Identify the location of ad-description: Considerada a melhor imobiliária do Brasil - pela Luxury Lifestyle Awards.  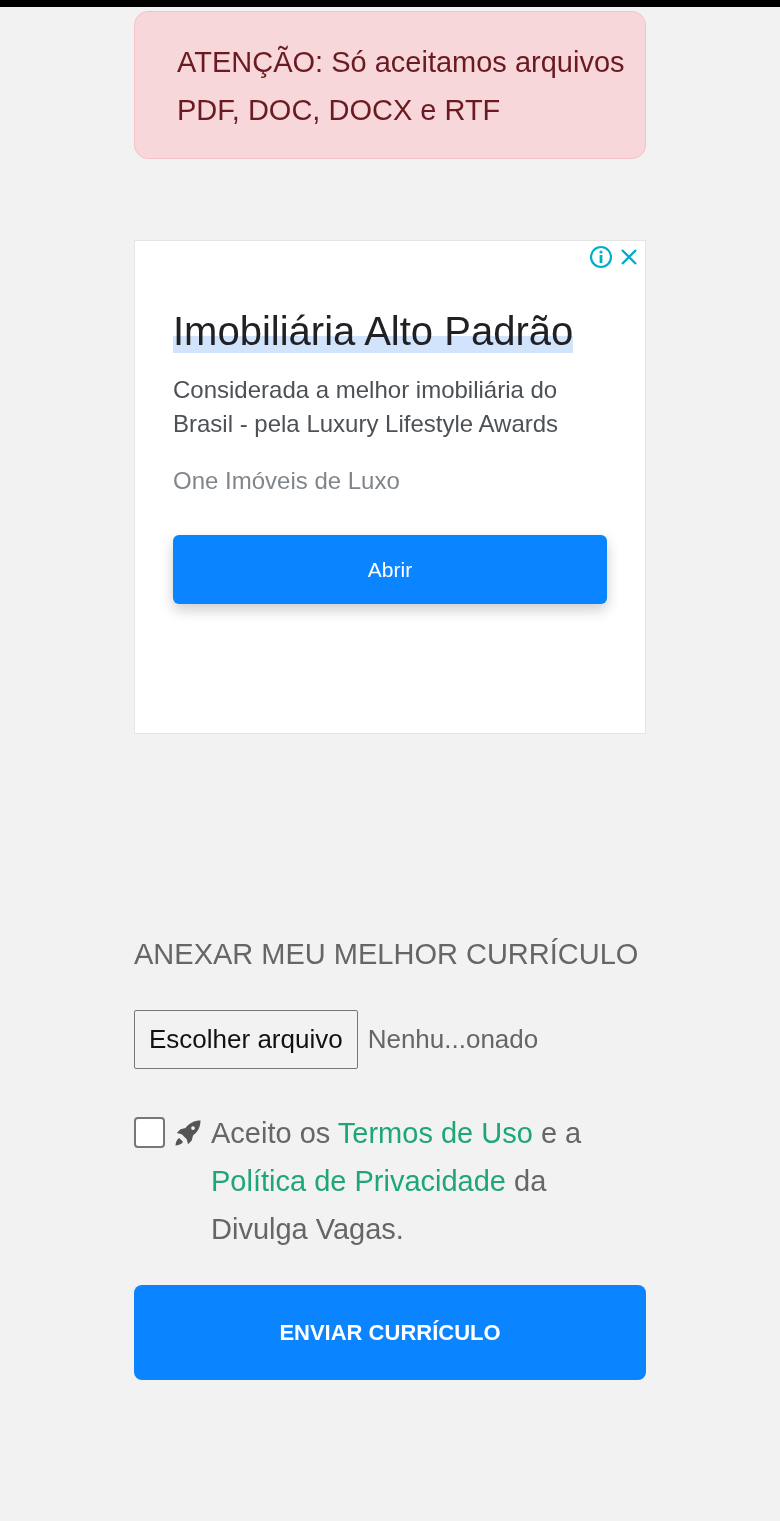
(366, 407).